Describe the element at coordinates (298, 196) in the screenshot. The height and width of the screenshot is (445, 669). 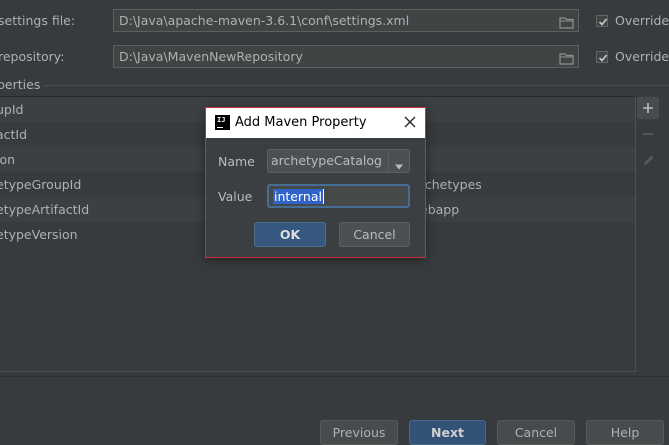
I see `value-input-text: internal` at that location.